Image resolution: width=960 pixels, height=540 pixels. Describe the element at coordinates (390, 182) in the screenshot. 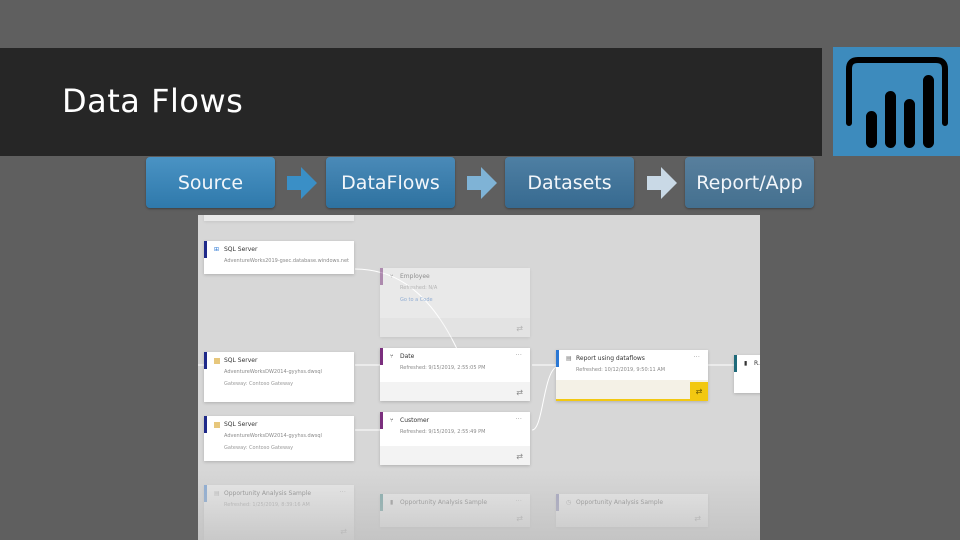

I see `step-dataflows: DataFlows` at that location.